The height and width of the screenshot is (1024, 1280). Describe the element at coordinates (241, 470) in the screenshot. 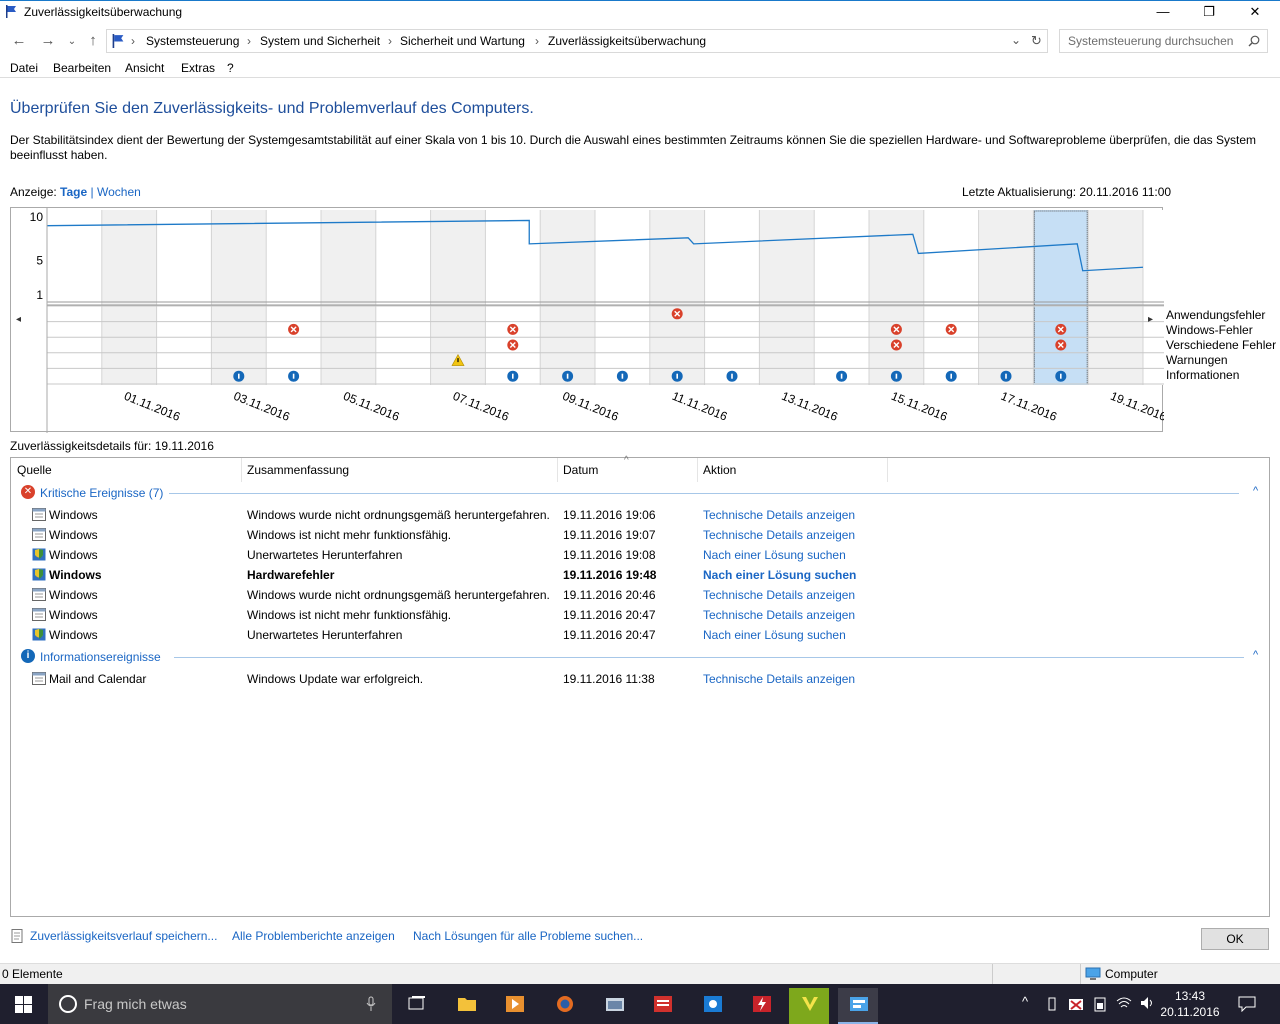

I see `column-divider` at that location.